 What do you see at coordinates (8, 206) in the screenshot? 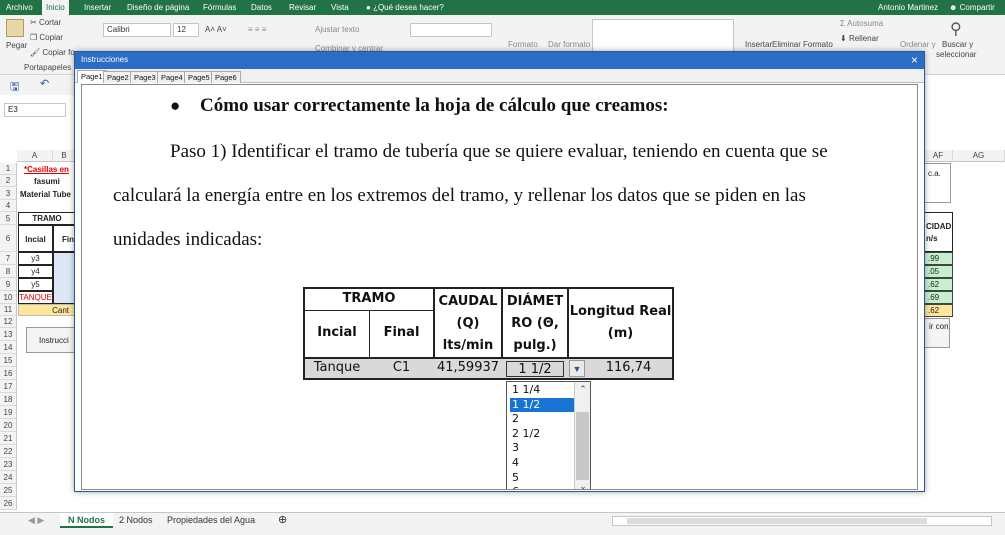
I see `row-header-4: 4` at bounding box center [8, 206].